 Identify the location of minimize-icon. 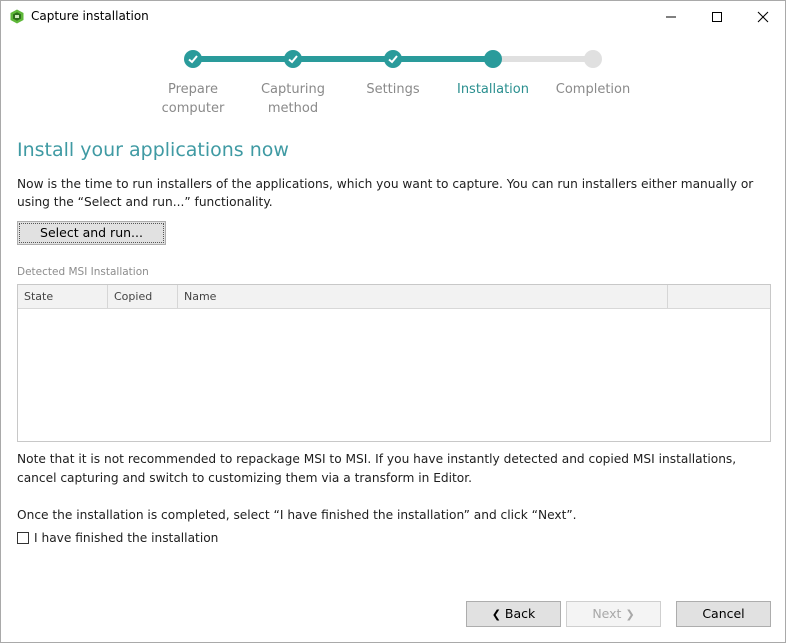
(671, 17).